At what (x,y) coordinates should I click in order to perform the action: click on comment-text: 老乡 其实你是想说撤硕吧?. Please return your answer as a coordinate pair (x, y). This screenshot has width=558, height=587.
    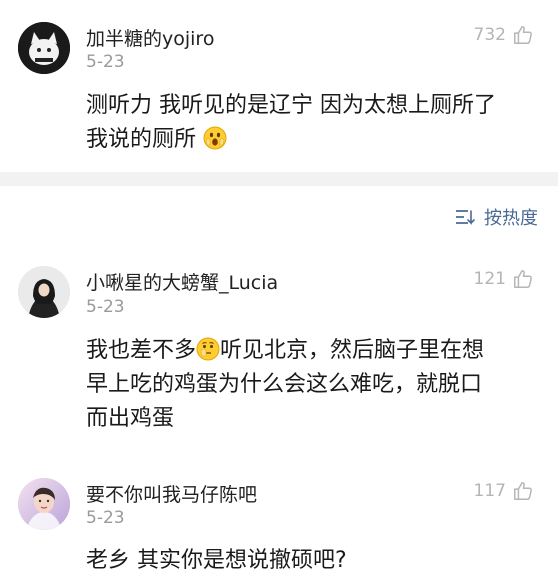
    Looking at the image, I should click on (321, 561).